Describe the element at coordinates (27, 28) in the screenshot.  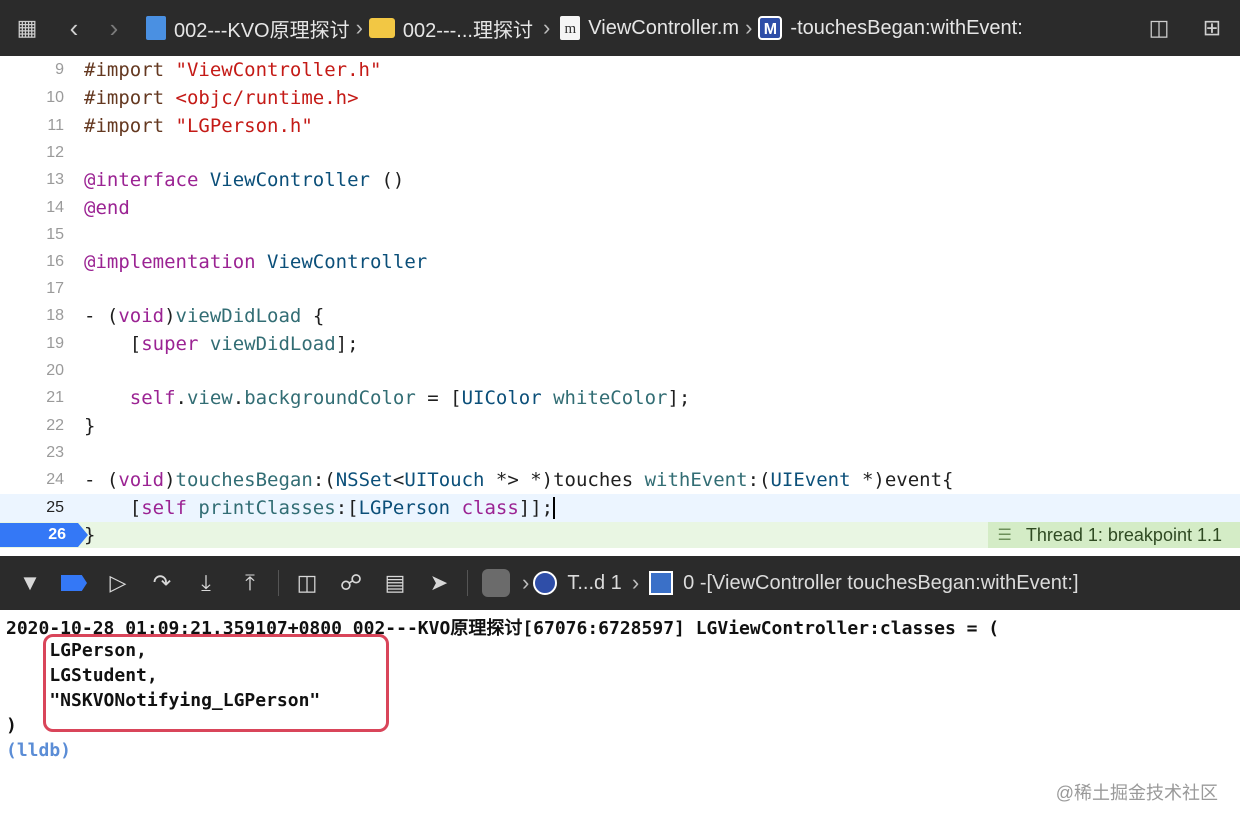
I see `related-items-icon: ▦` at that location.